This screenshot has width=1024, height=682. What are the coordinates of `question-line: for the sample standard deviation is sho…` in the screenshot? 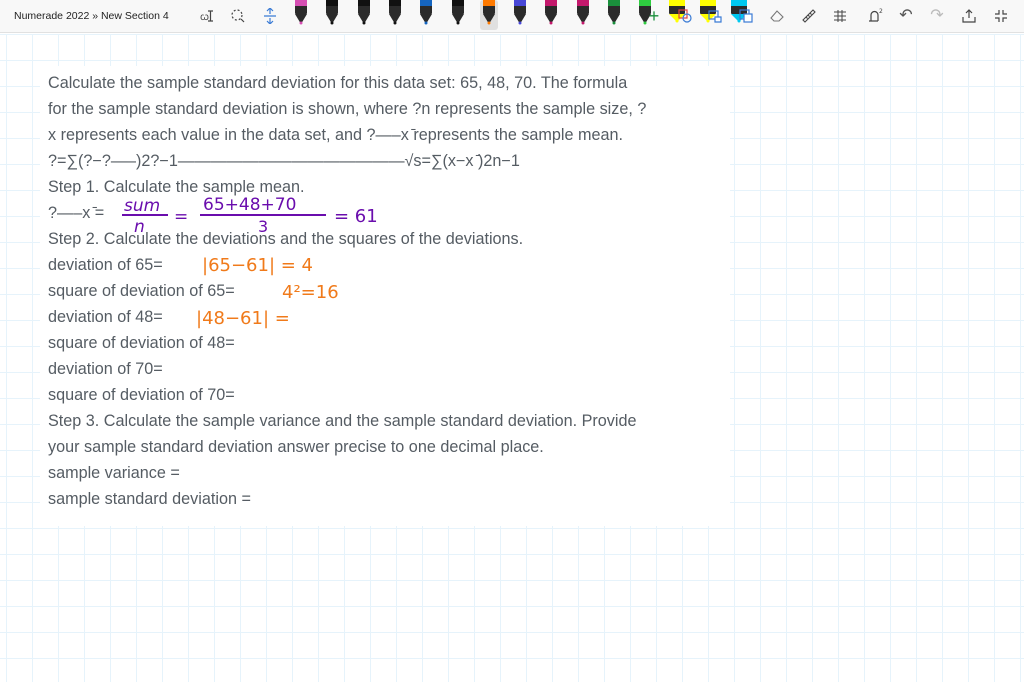 It's located at (347, 109).